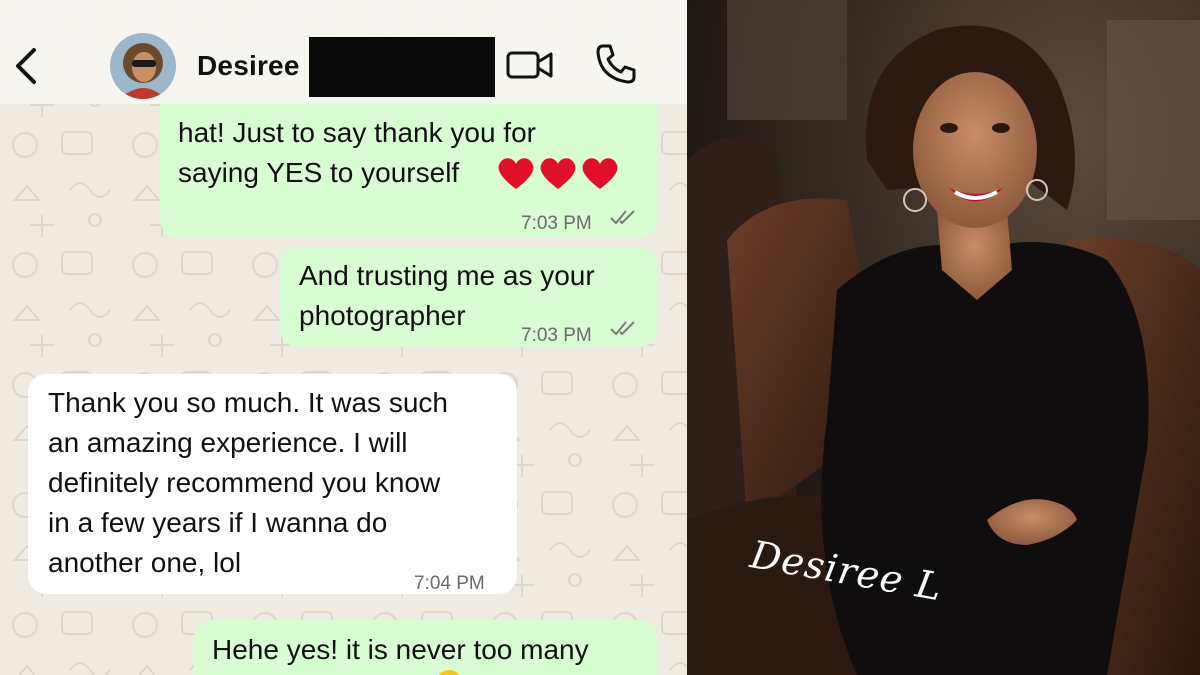  Describe the element at coordinates (244, 482) in the screenshot. I see `message-text: definitely recommend you know` at that location.